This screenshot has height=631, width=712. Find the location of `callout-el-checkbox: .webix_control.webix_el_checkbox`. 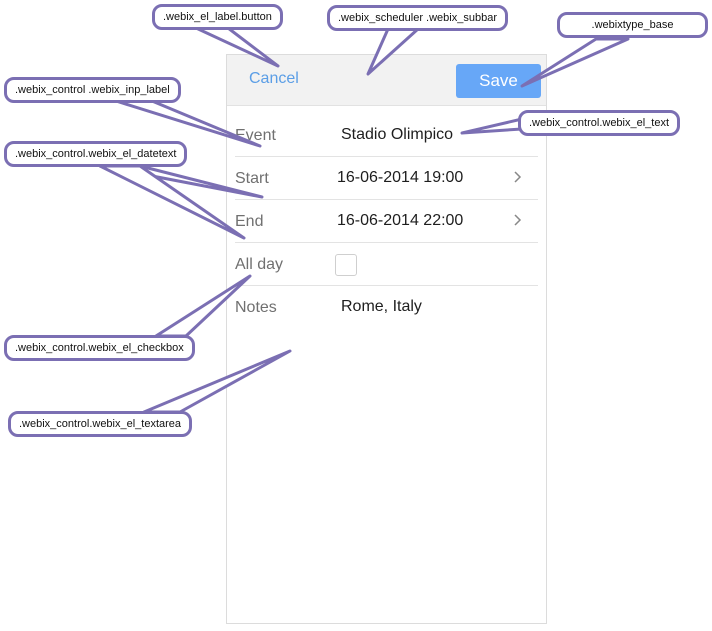

callout-el-checkbox: .webix_control.webix_el_checkbox is located at coordinates (99, 348).